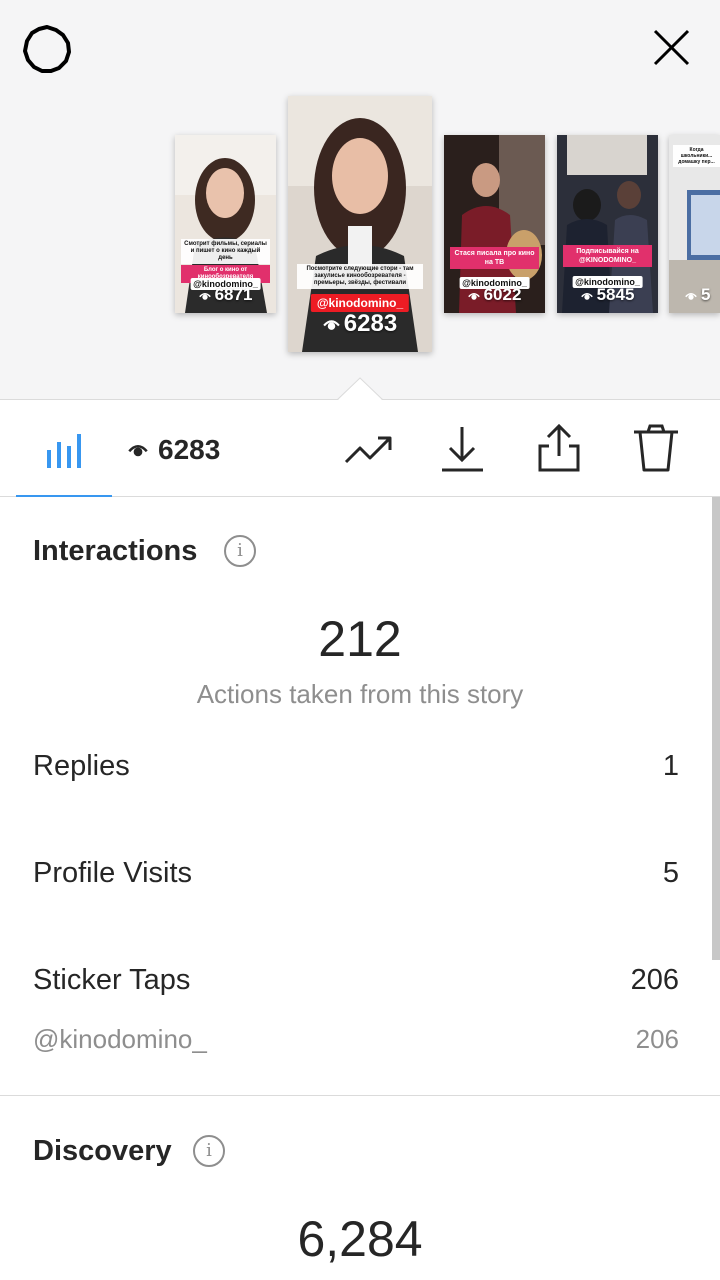 The height and width of the screenshot is (1280, 720). What do you see at coordinates (120, 1039) in the screenshot?
I see `sticker-mention-label: @kinodomino_` at bounding box center [120, 1039].